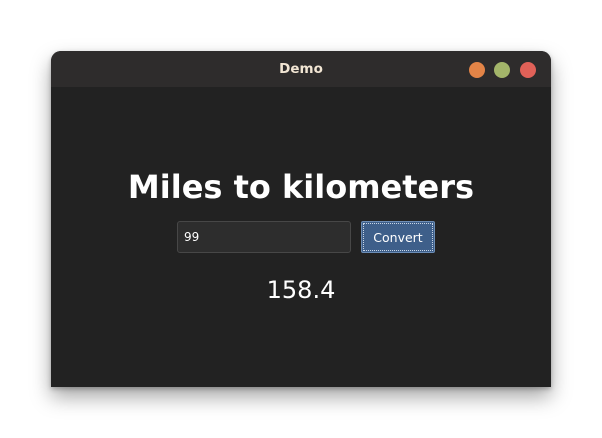 Image resolution: width=602 pixels, height=438 pixels. I want to click on miles-input, so click(264, 237).